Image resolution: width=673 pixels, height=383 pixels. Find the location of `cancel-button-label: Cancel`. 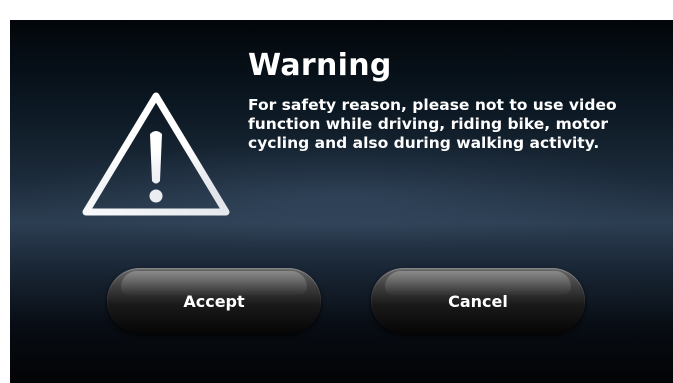

cancel-button-label: Cancel is located at coordinates (478, 301).